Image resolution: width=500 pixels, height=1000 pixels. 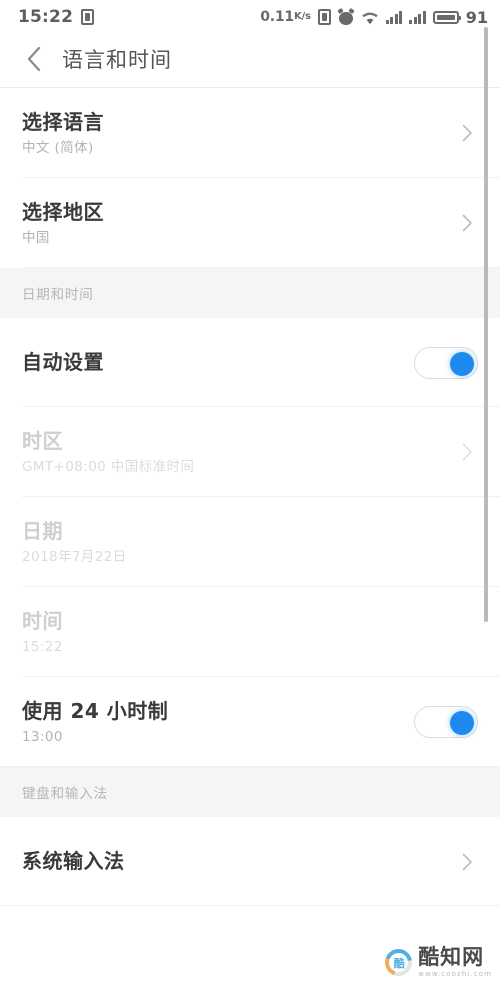 I want to click on row-text-block: 时区 GMT+08:00 中国标准时间, so click(x=239, y=452).